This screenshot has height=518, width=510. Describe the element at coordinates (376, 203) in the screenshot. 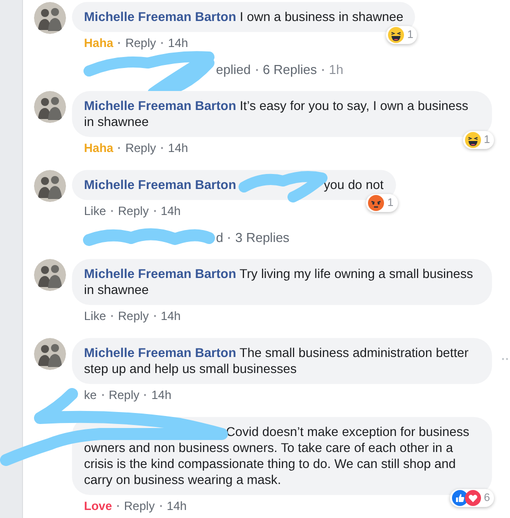

I see `angry-face-icon` at that location.